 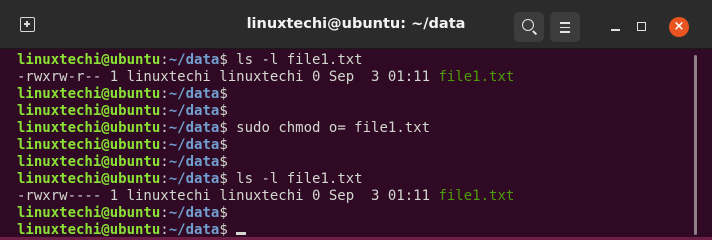 I want to click on maximize-icon, so click(x=641, y=26).